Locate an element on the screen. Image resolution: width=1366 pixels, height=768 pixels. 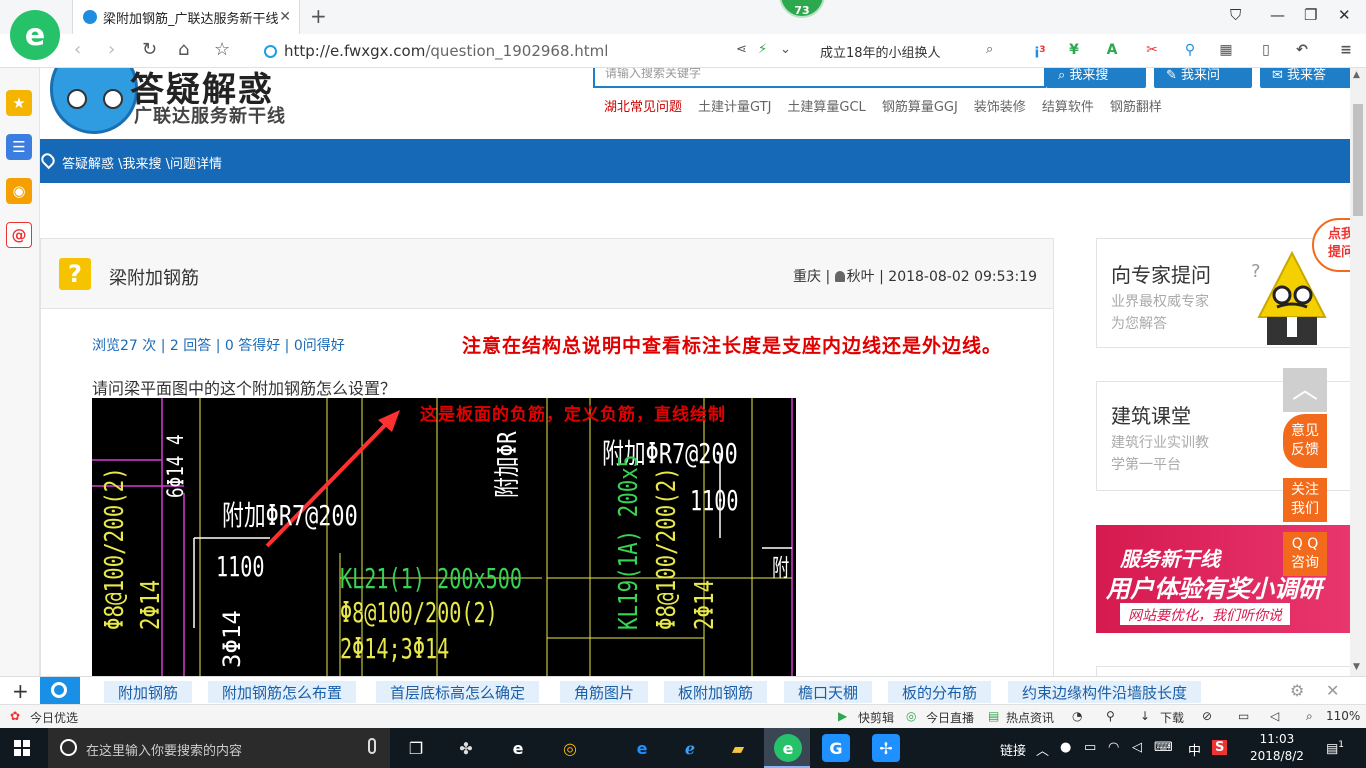
magnifier-icon: ⚲ is located at coordinates (1190, 50).